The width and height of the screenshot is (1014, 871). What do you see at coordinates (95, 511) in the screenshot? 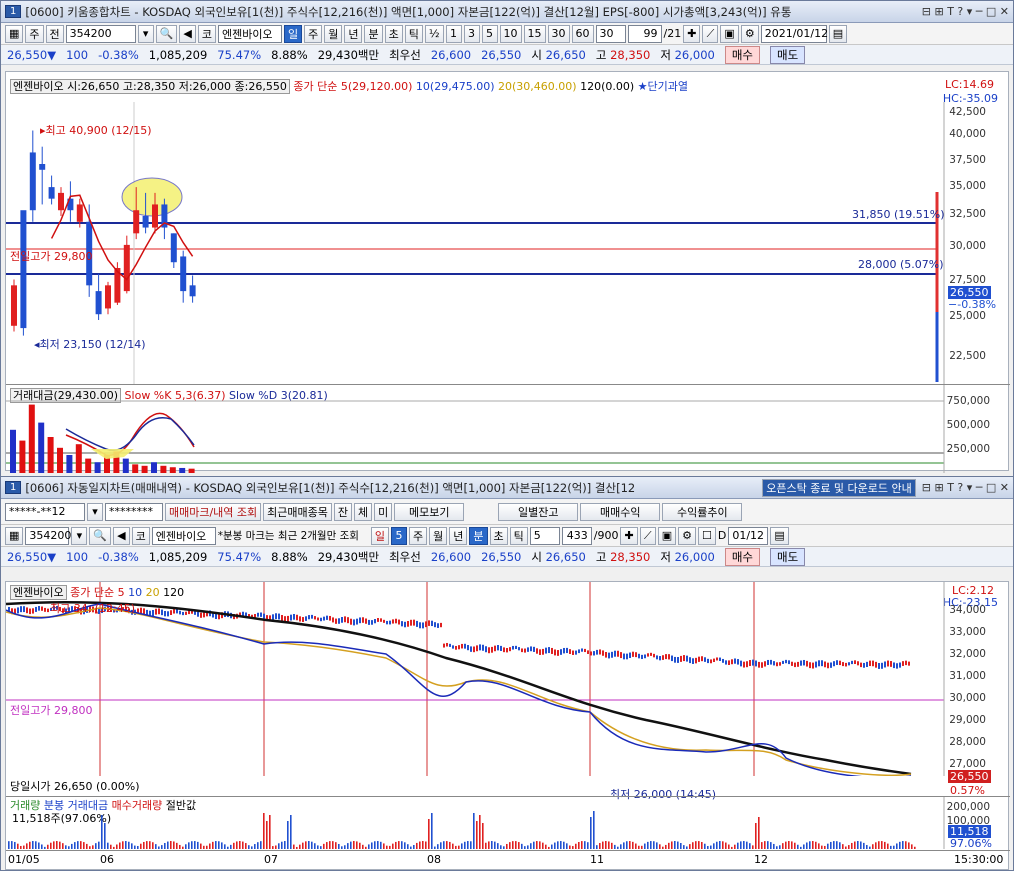
I see `account-dropdown-icon: ▾` at bounding box center [95, 511].